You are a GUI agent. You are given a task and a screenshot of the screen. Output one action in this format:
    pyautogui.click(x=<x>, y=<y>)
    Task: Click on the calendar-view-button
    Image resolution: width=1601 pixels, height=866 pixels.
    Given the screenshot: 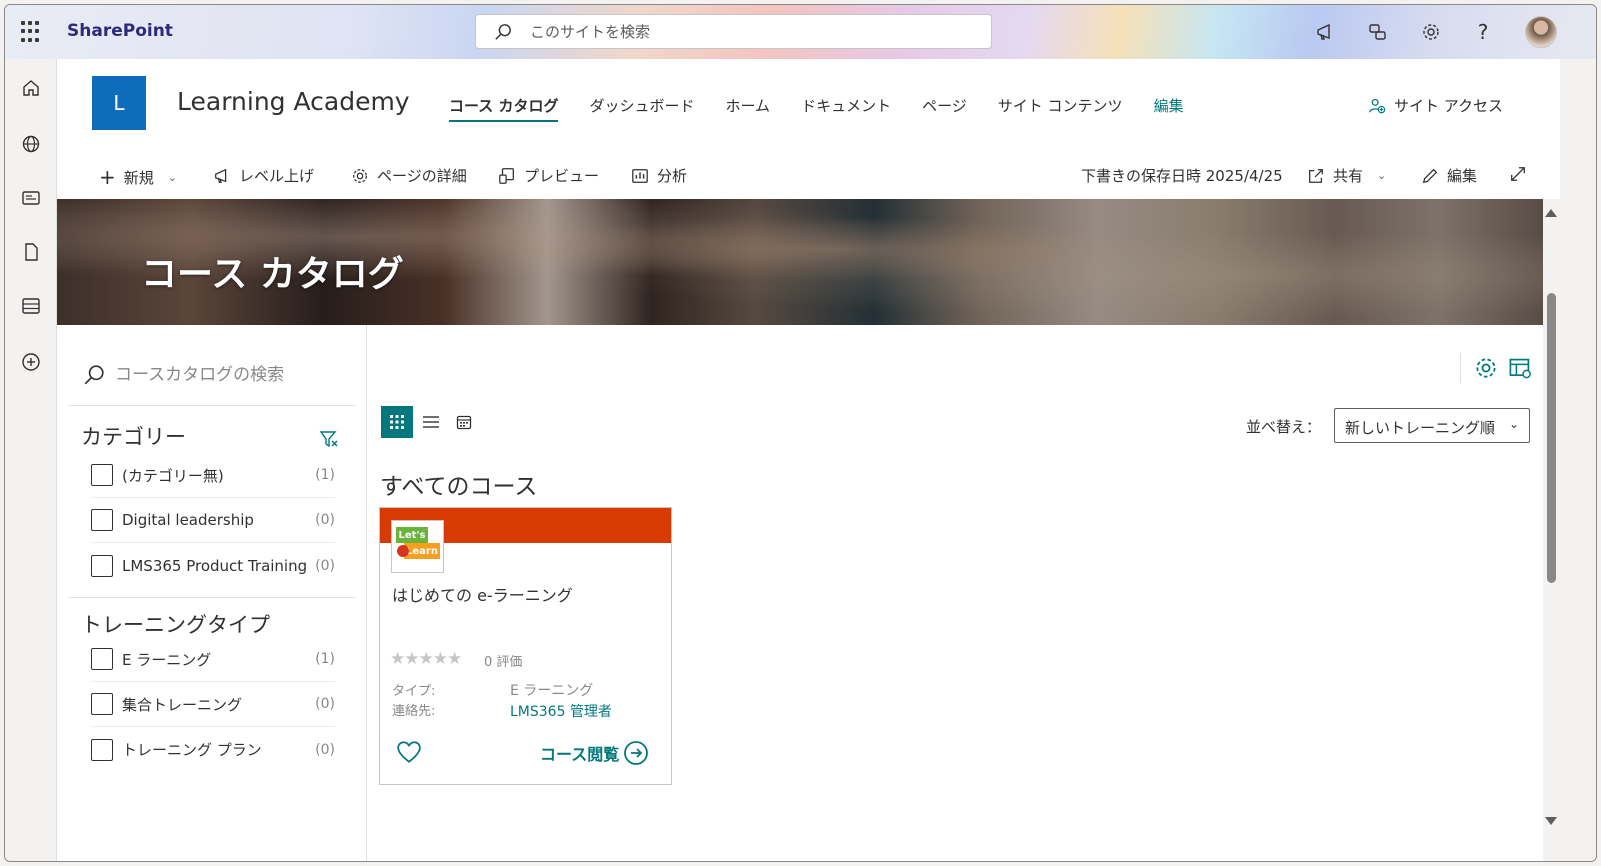 What is the action you would take?
    pyautogui.click(x=464, y=422)
    